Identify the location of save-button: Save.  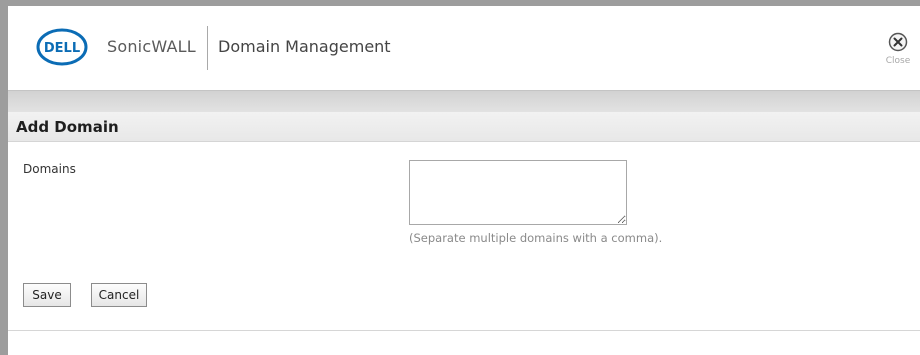
(47, 295).